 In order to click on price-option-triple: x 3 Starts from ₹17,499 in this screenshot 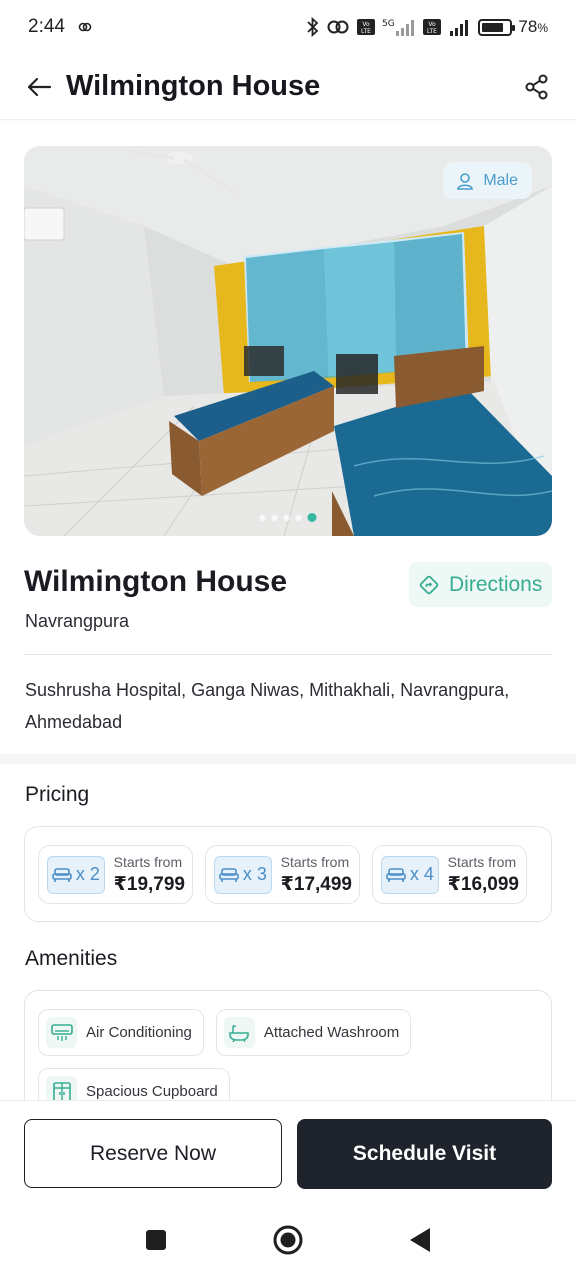, I will do `click(282, 874)`.